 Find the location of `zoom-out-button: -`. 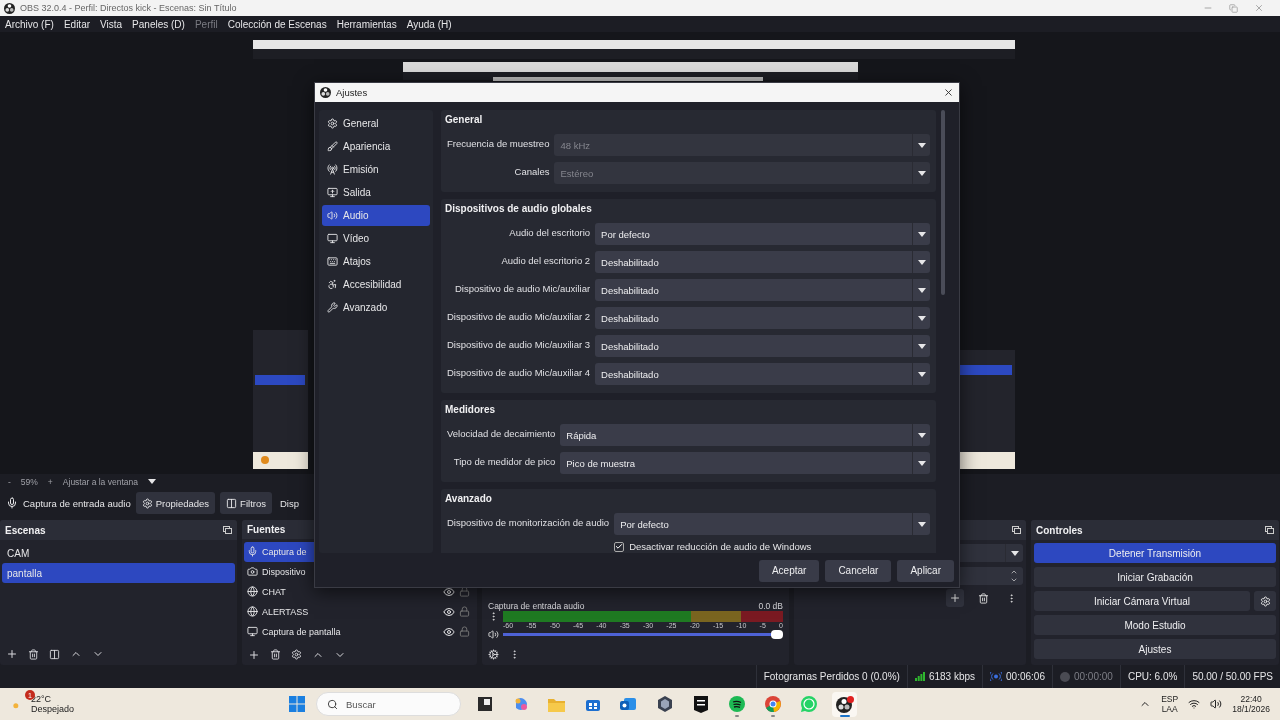

zoom-out-button: - is located at coordinates (9, 481).